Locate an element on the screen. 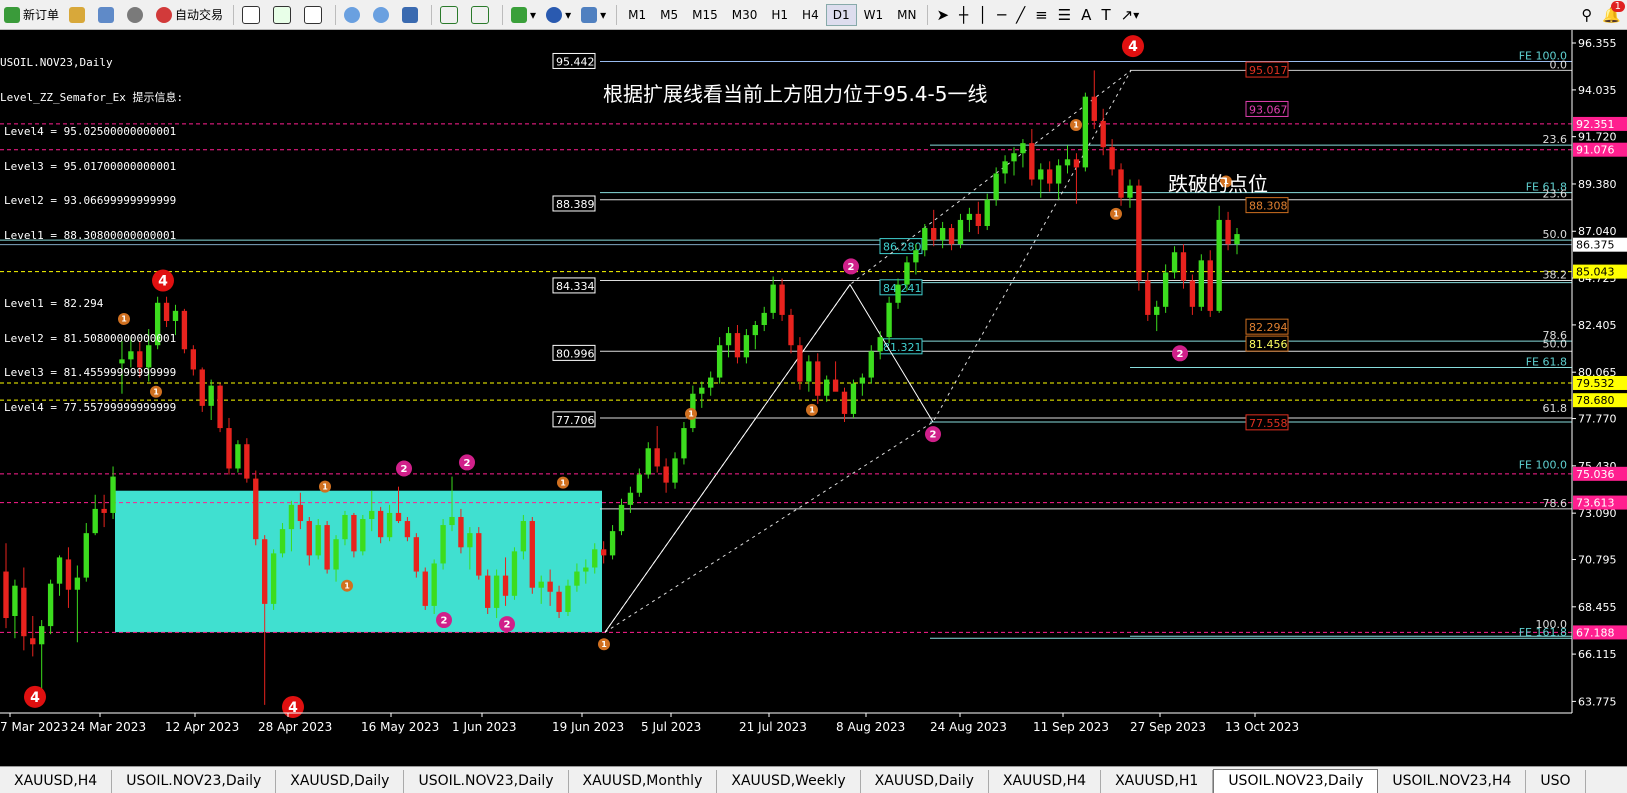 The height and width of the screenshot is (793, 1627). auto-trade-icon is located at coordinates (164, 14).